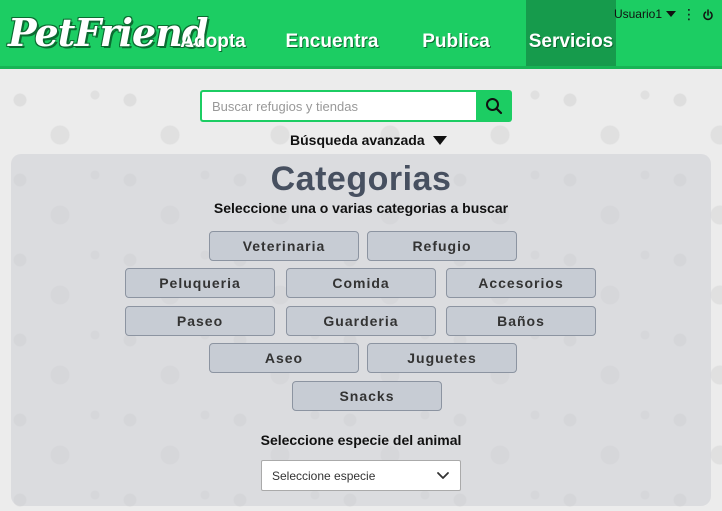 The image size is (722, 511). Describe the element at coordinates (357, 140) in the screenshot. I see `advanced-search-label: Búsqueda avanzada` at that location.